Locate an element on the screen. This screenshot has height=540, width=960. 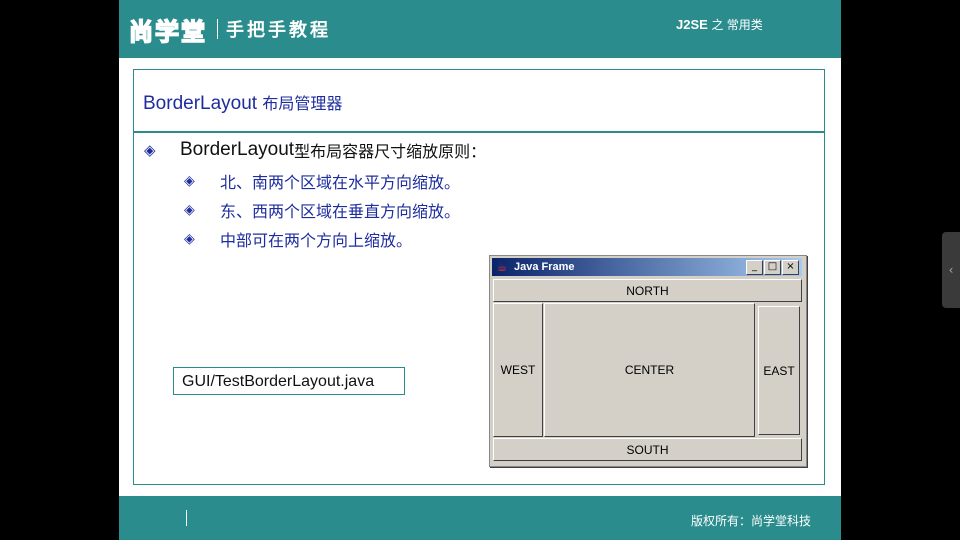
logo-subtitle: 手把手教程 is located at coordinates (278, 30).